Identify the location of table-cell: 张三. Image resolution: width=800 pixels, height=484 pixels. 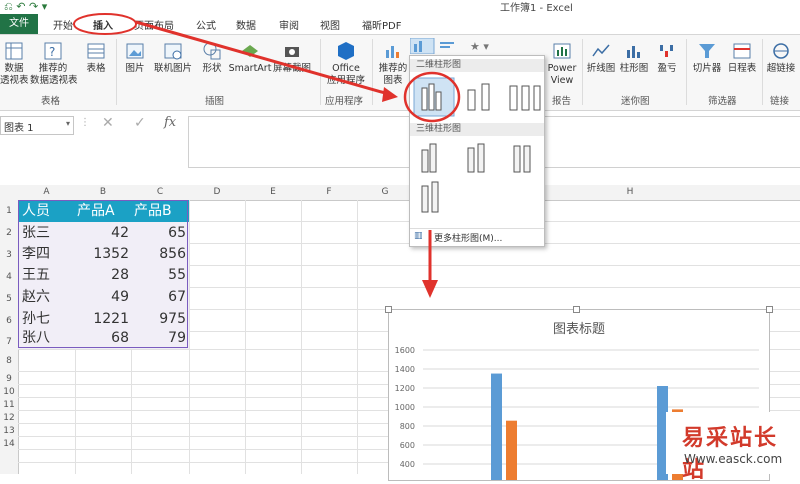
(36, 233).